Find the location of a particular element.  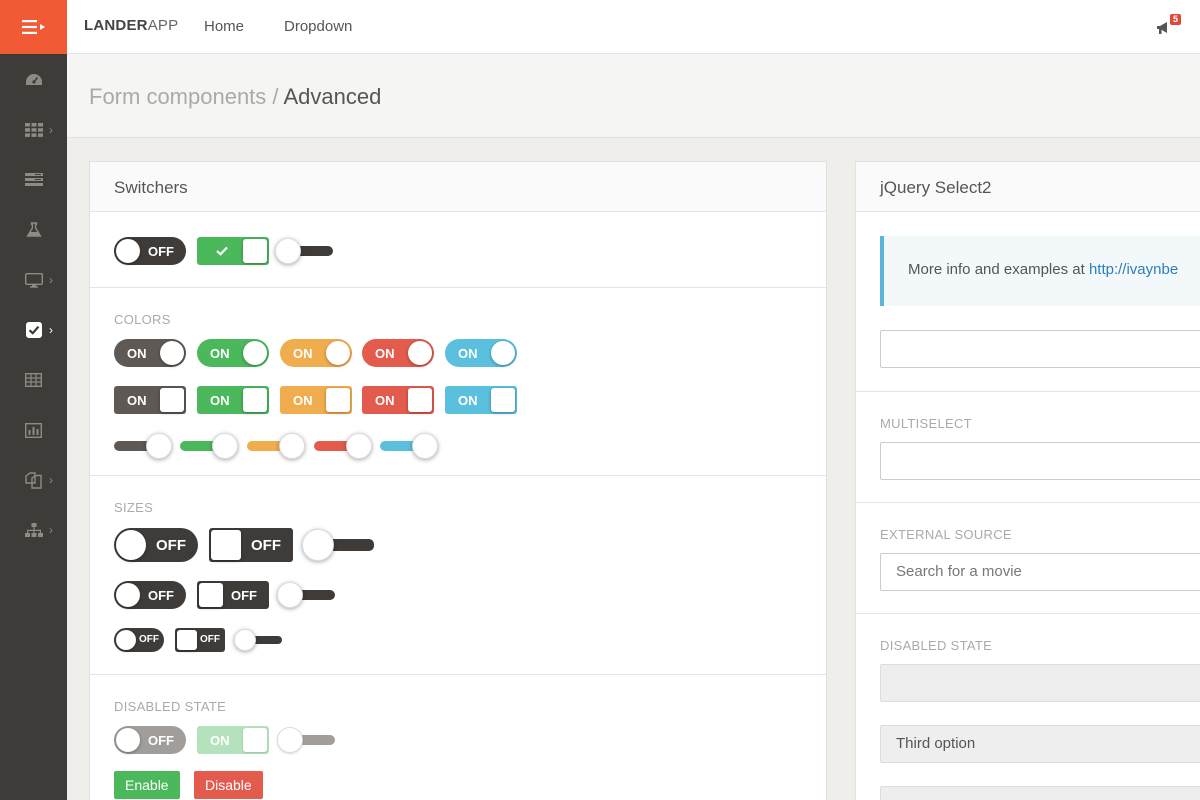

nav-home-link: Home is located at coordinates (224, 26).